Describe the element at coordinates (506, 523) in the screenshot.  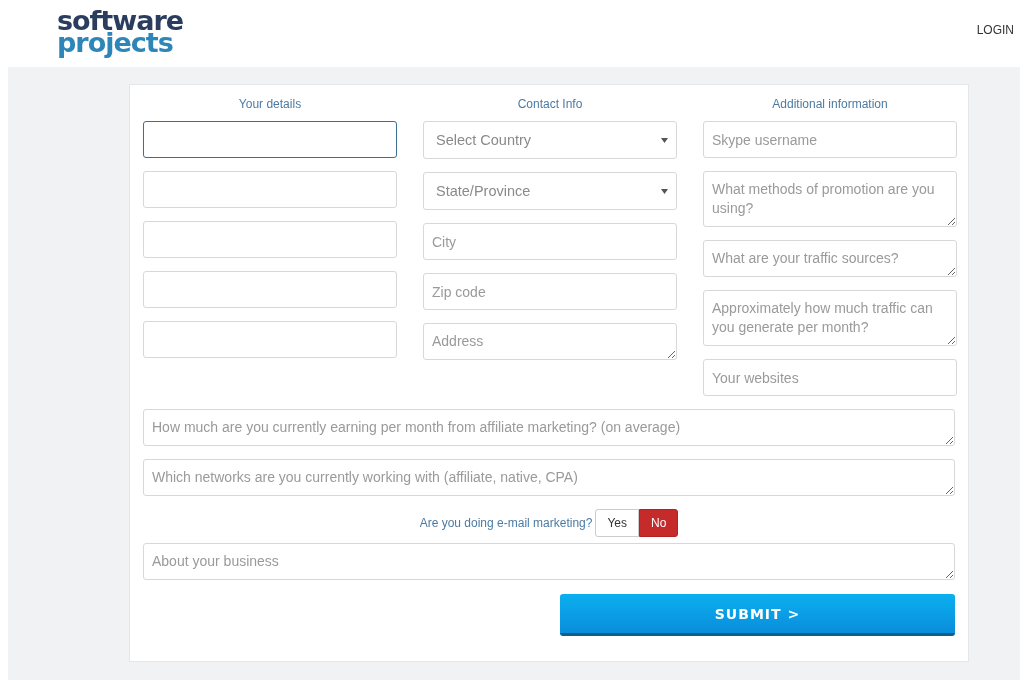
I see `question-label: Are you doing e-mail marketing?` at that location.